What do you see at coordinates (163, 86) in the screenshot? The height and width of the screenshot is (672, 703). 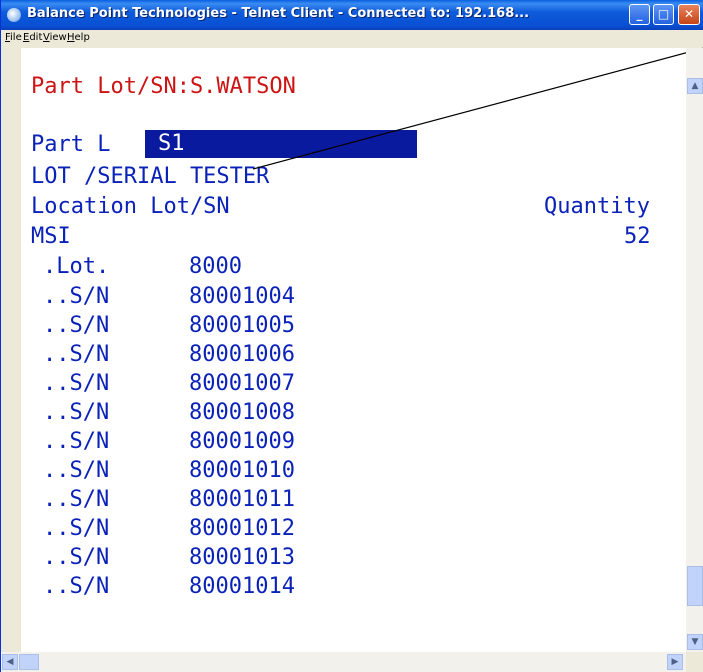 I see `screen-header: Part Lot/SN:S.WATSON` at bounding box center [163, 86].